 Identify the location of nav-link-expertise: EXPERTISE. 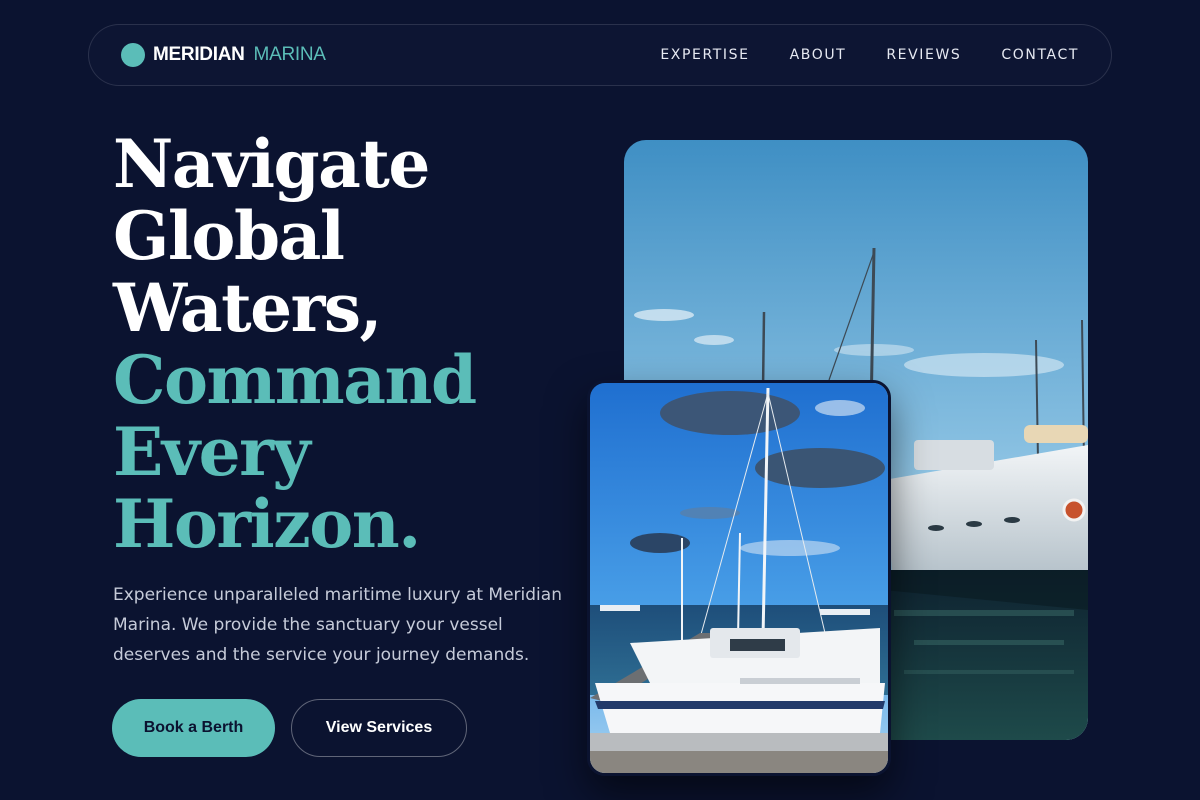
(704, 55).